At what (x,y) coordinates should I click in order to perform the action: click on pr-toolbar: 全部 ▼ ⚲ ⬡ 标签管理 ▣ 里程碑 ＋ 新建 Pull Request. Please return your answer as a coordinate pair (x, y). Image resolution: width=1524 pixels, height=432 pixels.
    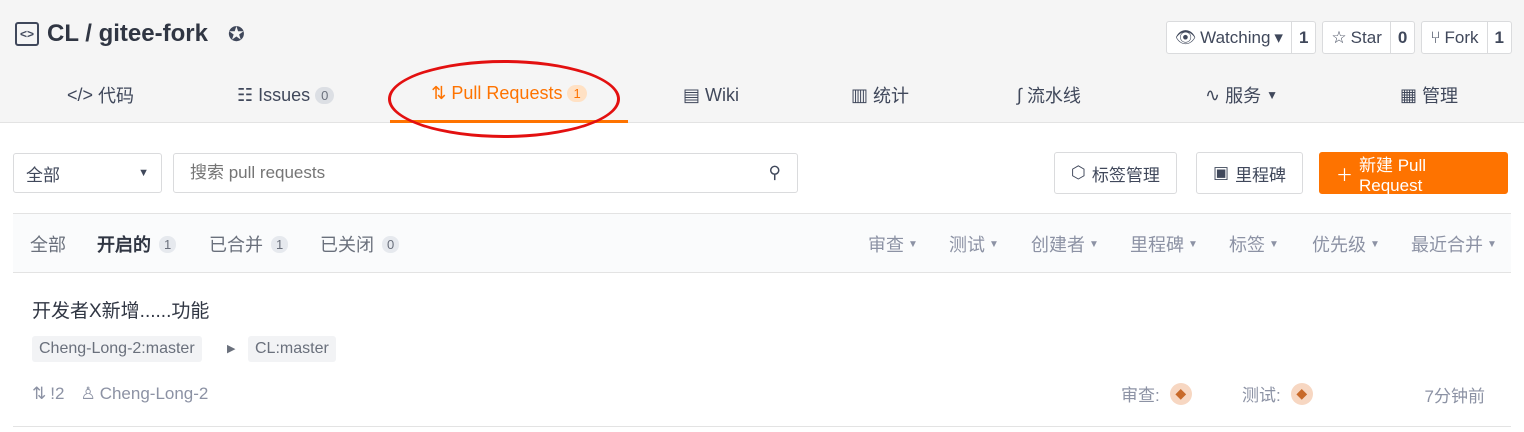
    Looking at the image, I should click on (760, 173).